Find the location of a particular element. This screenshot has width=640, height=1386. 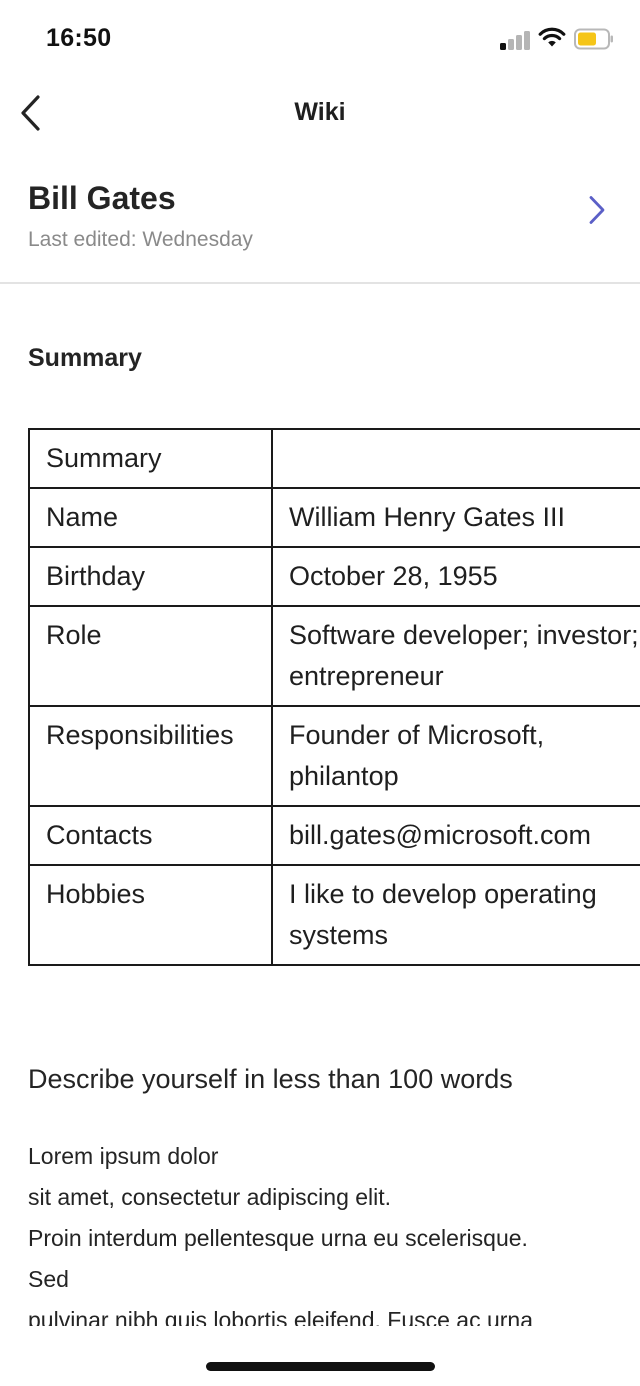

table-row: Contacts bill.gates@microsoft.com is located at coordinates (334, 835).